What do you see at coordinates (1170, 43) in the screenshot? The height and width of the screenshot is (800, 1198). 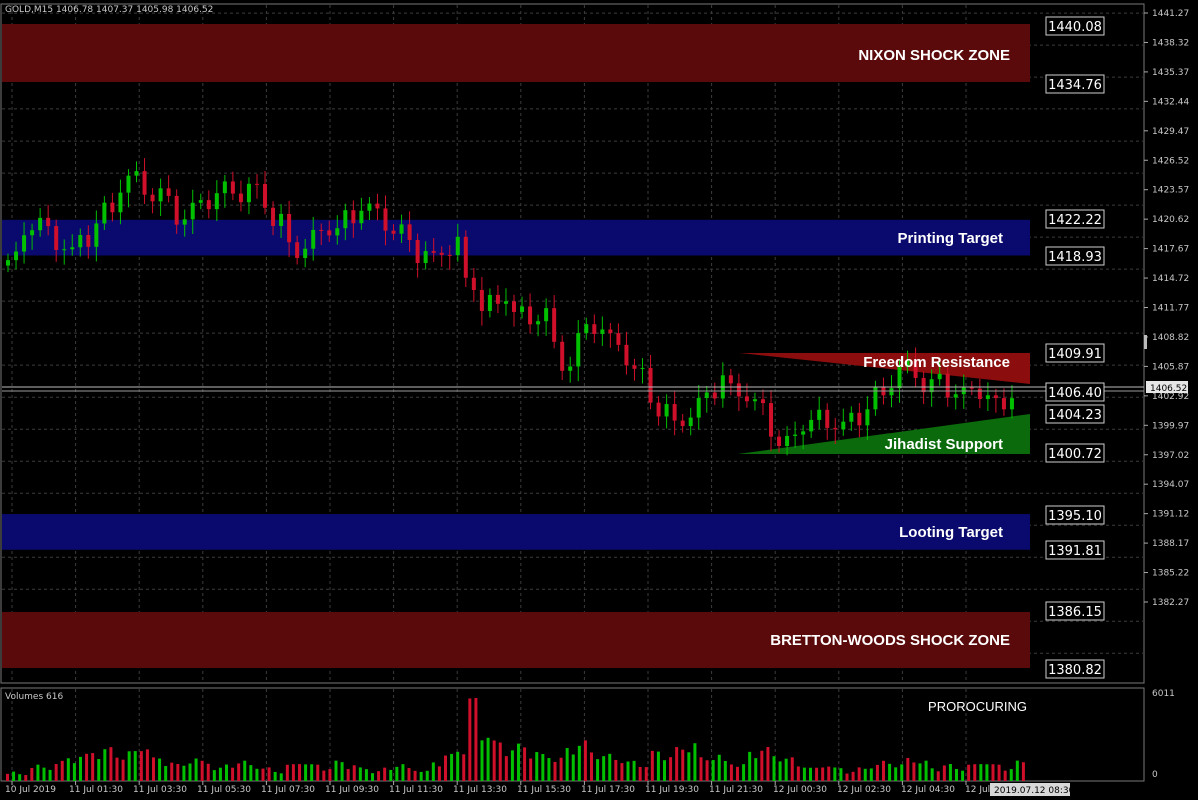 I see `axis-label: 1438.32` at bounding box center [1170, 43].